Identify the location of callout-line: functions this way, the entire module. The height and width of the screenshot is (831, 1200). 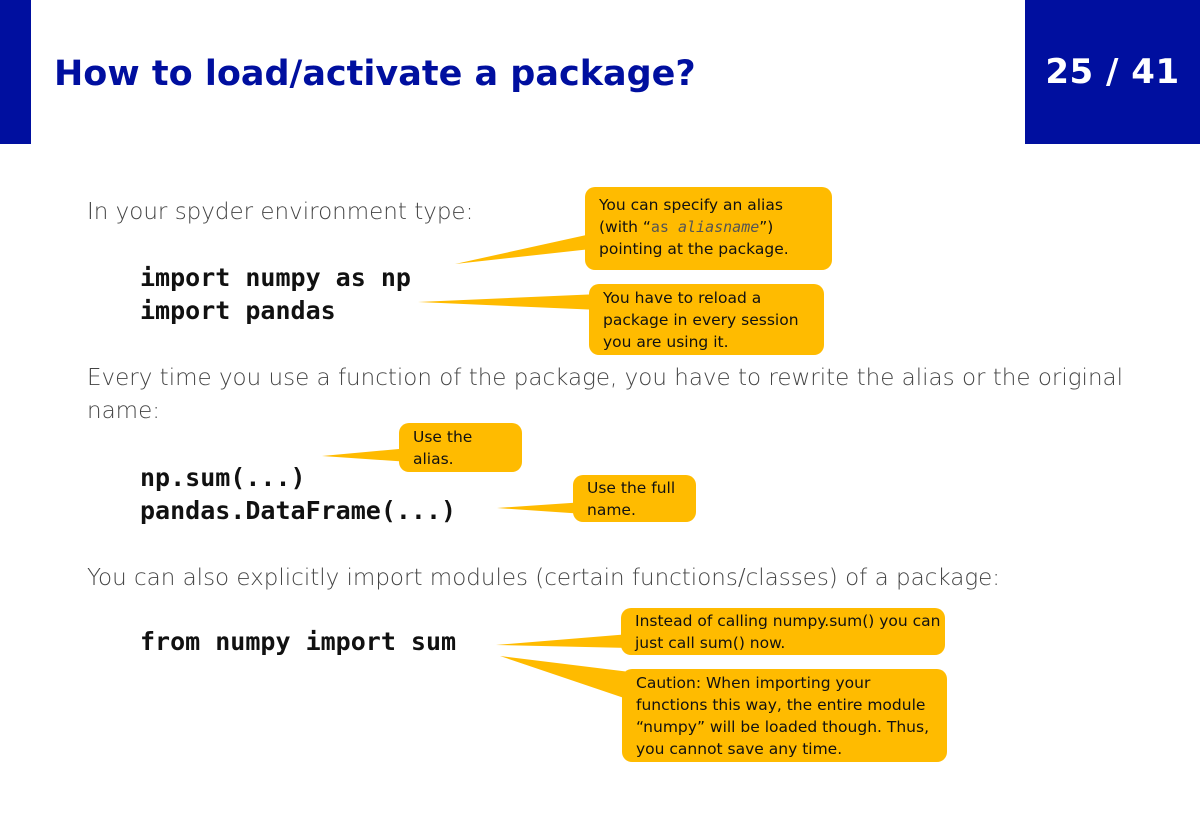
(781, 705).